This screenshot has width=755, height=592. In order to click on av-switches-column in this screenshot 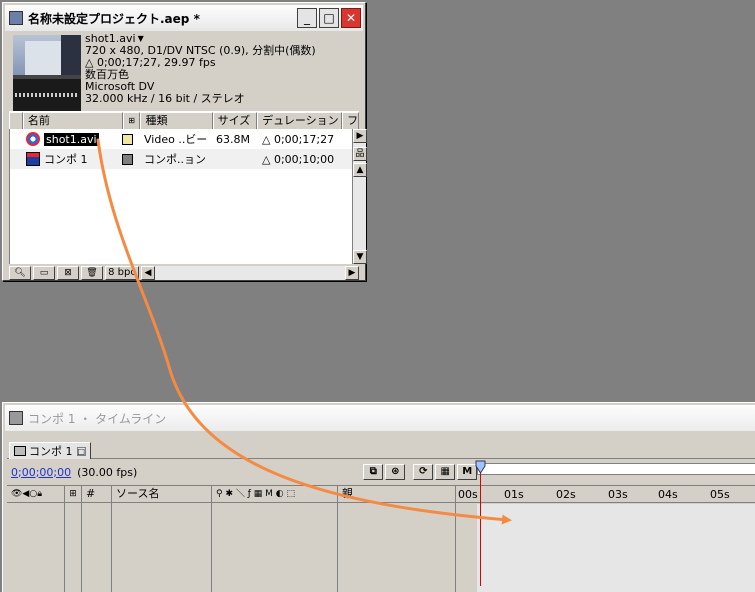, I will do `click(36, 547)`.